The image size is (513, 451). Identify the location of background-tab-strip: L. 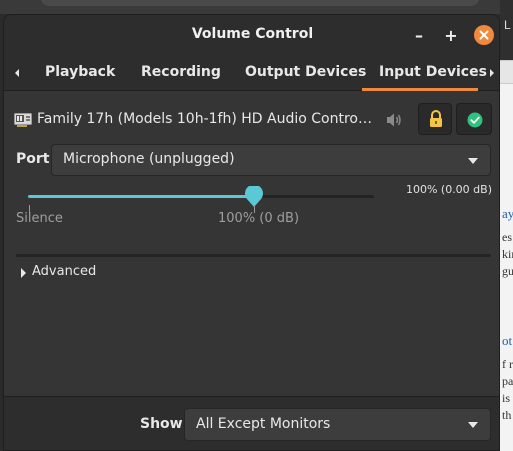
(506, 30).